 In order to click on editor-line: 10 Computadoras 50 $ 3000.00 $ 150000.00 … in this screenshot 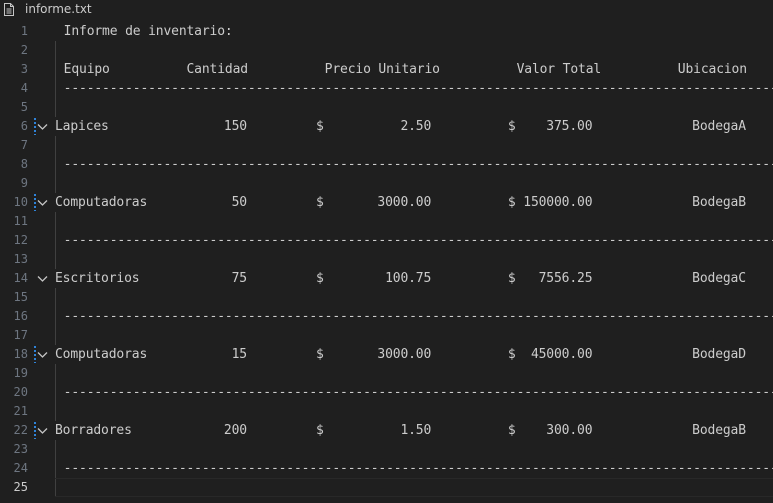, I will do `click(386, 202)`.